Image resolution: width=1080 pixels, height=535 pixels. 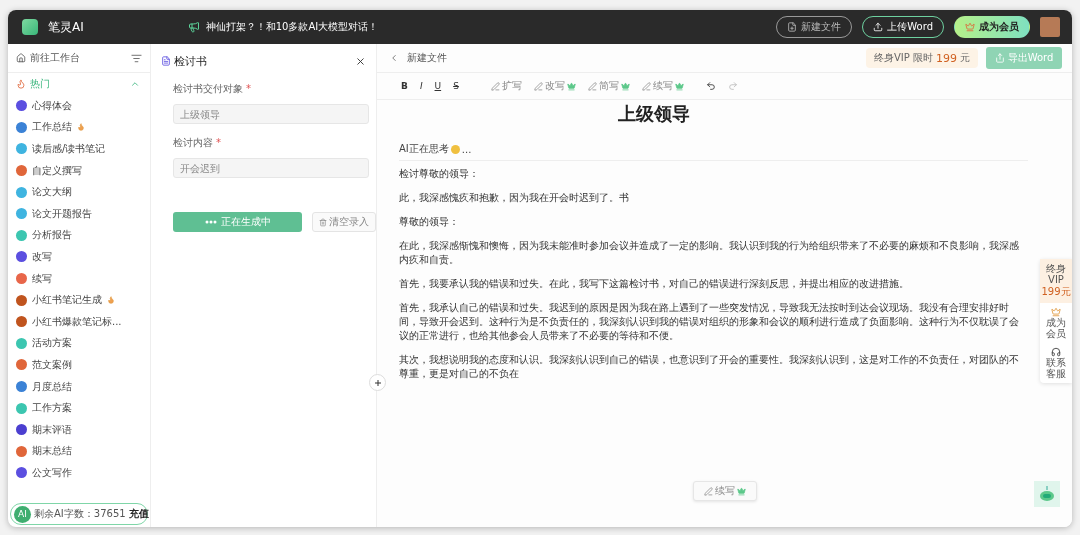 What do you see at coordinates (193, 143) in the screenshot?
I see `field-label: 检讨内容` at bounding box center [193, 143].